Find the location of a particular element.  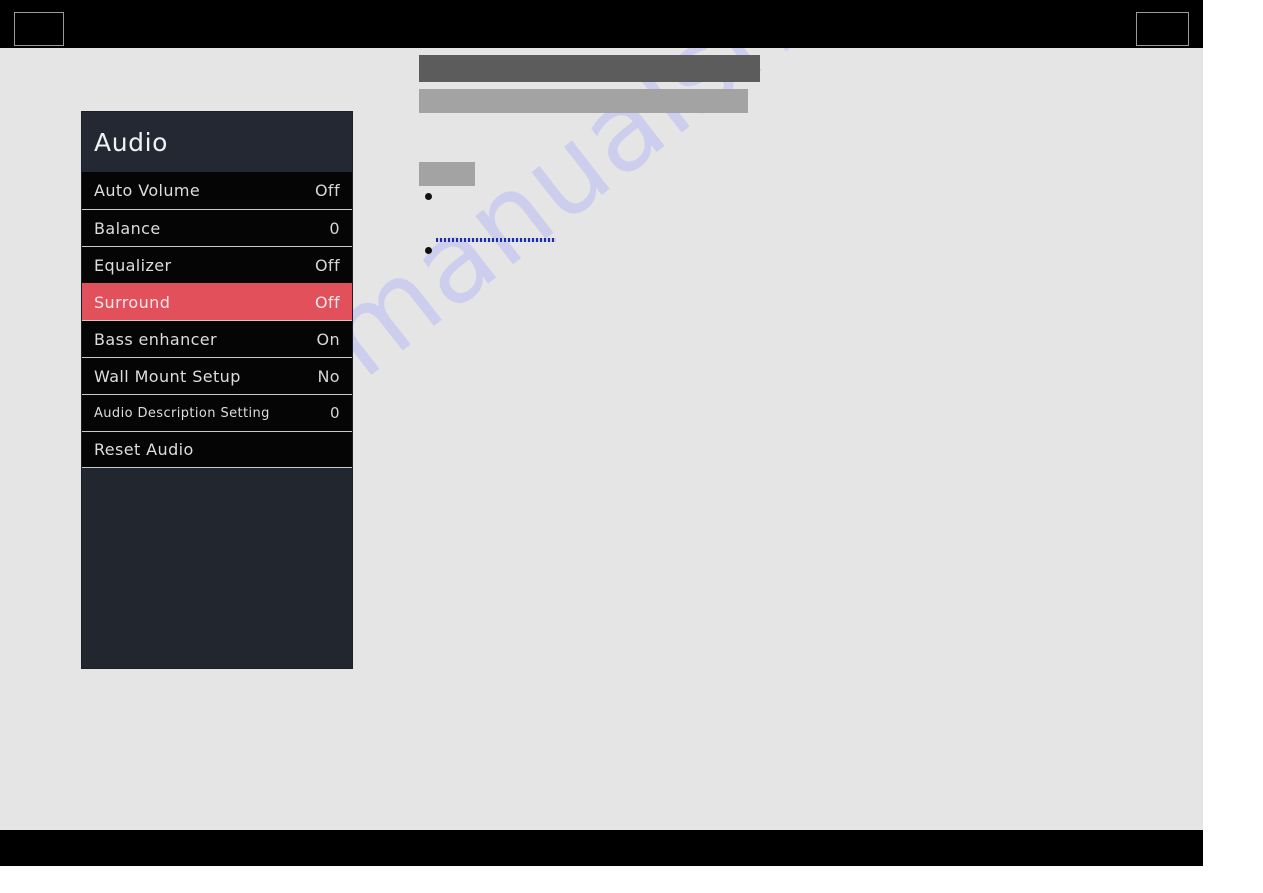

settings-row-value: On is located at coordinates (328, 339).